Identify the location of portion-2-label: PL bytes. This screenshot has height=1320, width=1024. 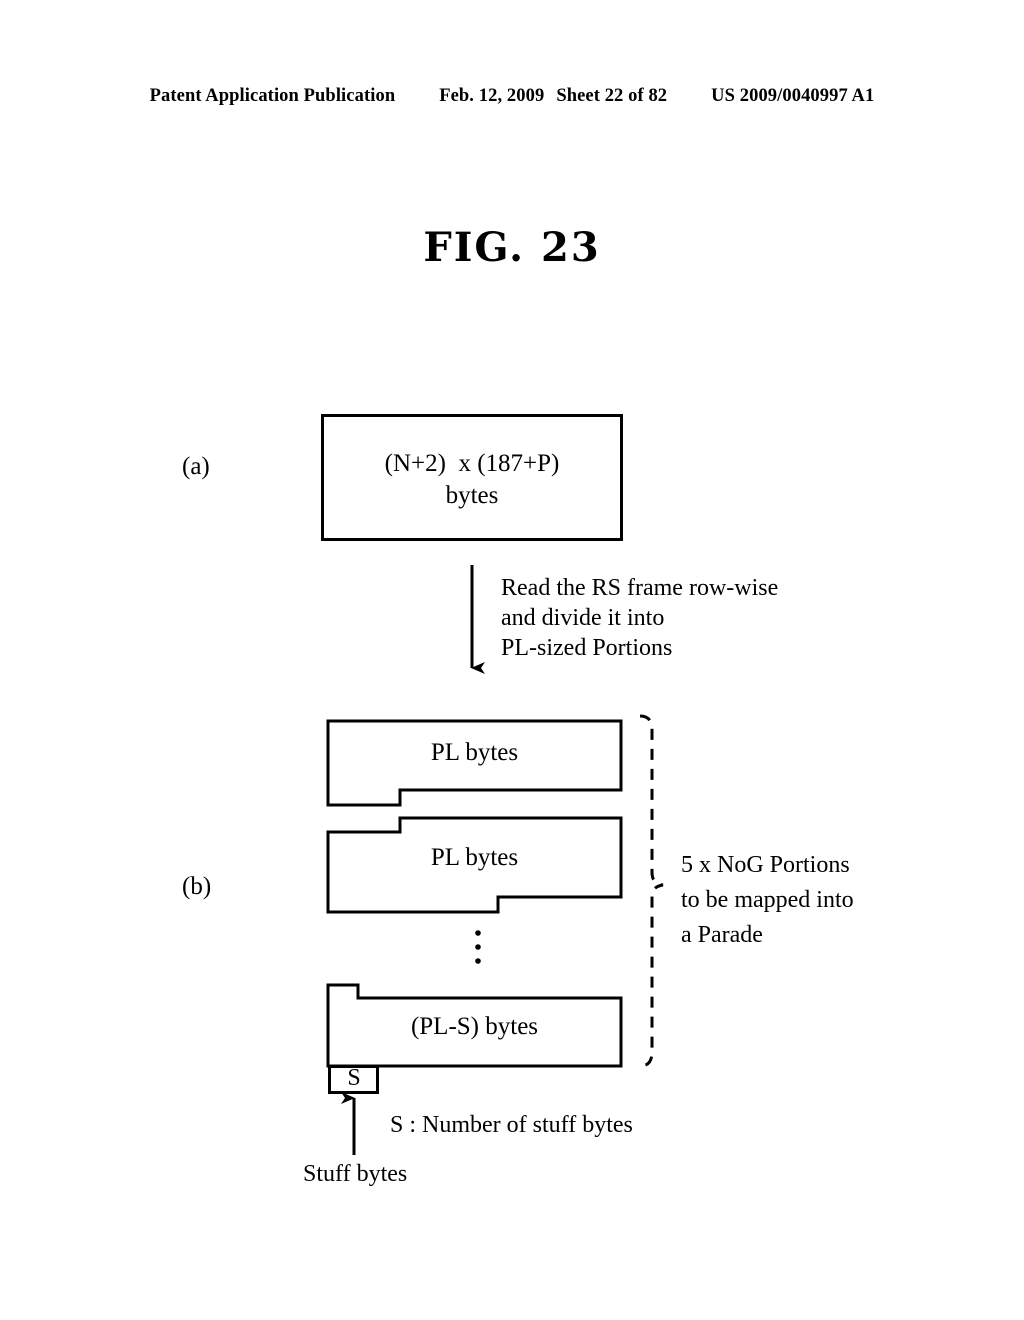
(474, 857).